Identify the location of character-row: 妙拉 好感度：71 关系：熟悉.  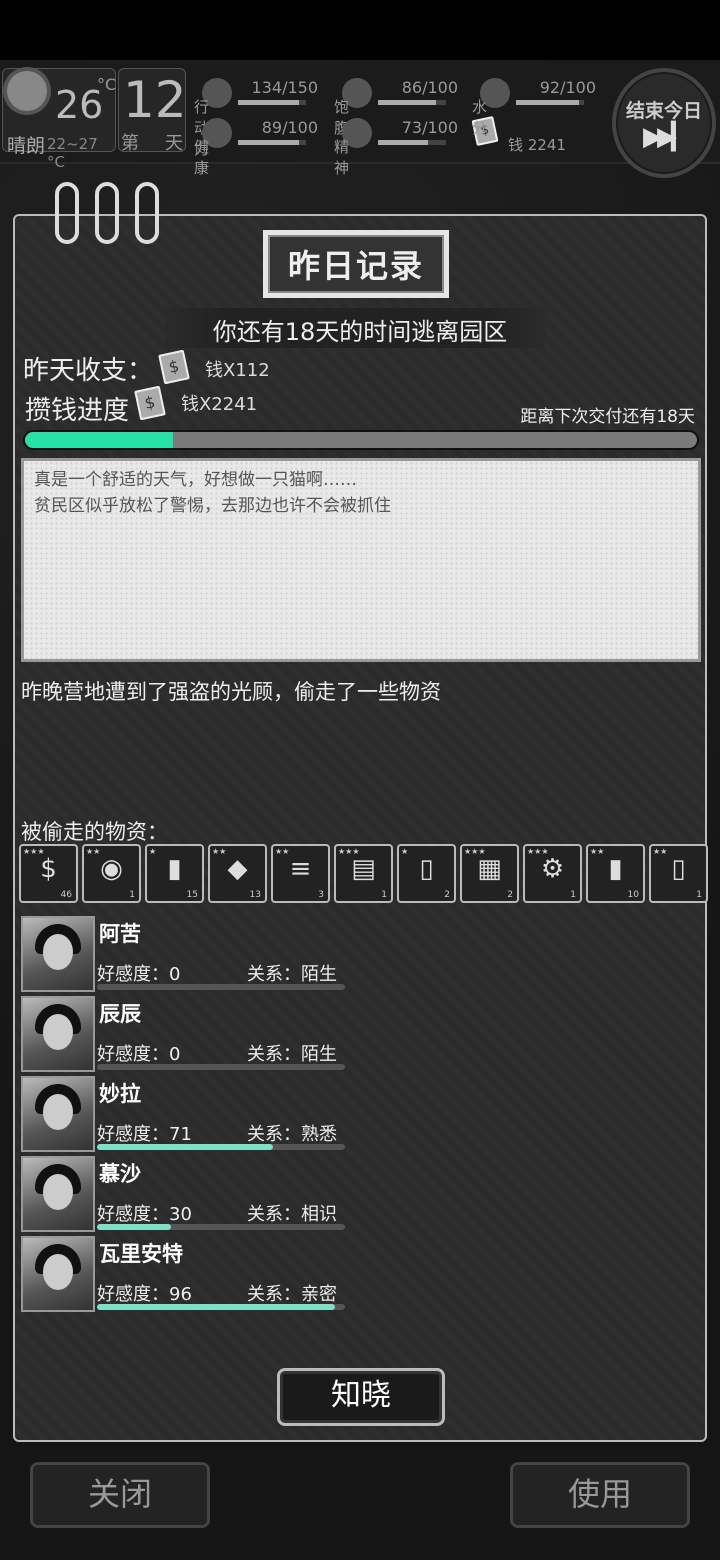
(191, 1115).